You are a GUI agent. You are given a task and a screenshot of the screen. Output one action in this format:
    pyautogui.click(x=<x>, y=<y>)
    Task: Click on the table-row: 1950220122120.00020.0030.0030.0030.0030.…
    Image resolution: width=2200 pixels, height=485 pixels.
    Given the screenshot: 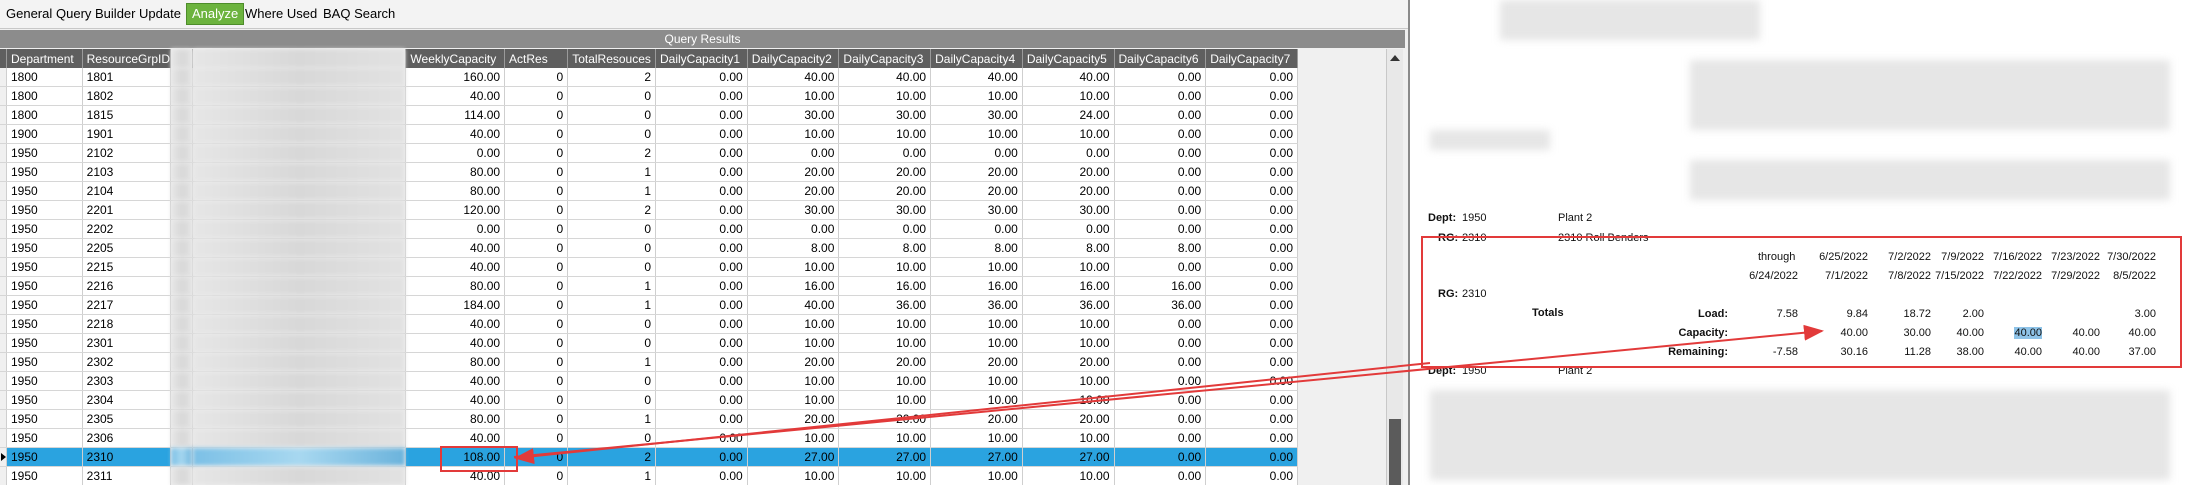 What is the action you would take?
    pyautogui.click(x=649, y=210)
    